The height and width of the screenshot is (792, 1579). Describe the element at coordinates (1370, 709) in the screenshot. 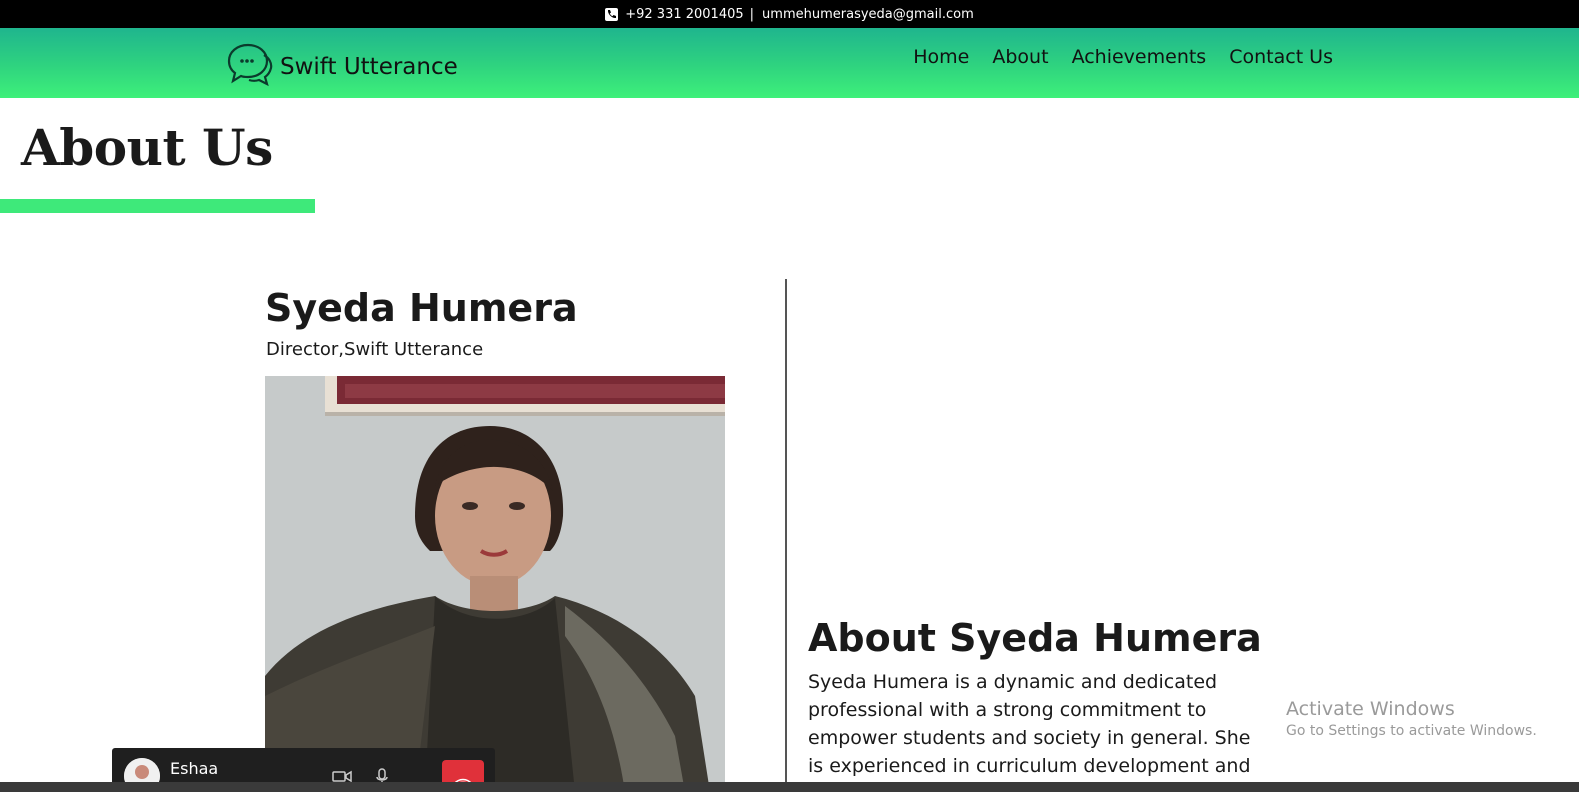

I see `watermark-title: Activate Windows` at that location.